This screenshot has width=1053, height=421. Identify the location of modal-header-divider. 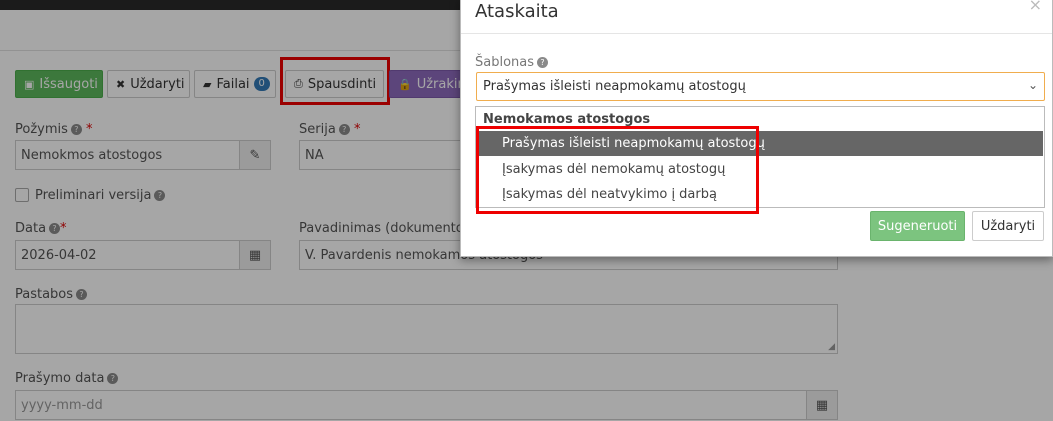
(756, 33).